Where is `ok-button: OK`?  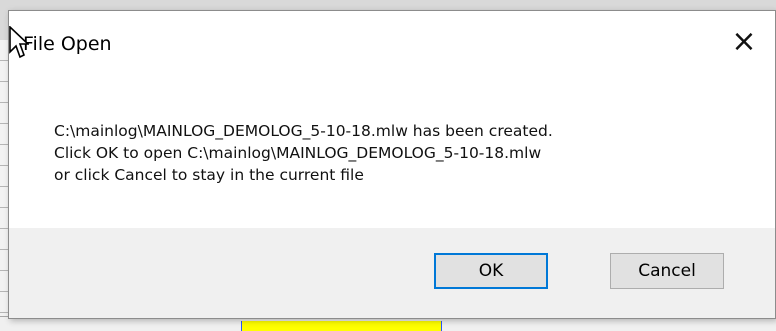 ok-button: OK is located at coordinates (491, 271).